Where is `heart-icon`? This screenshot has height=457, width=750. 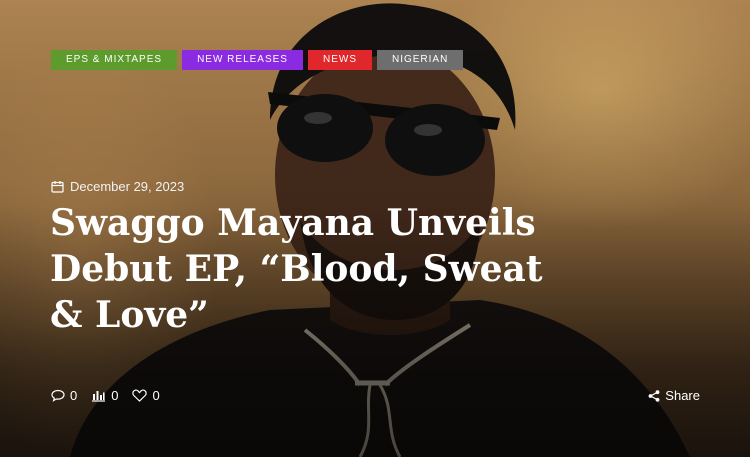
heart-icon is located at coordinates (140, 395).